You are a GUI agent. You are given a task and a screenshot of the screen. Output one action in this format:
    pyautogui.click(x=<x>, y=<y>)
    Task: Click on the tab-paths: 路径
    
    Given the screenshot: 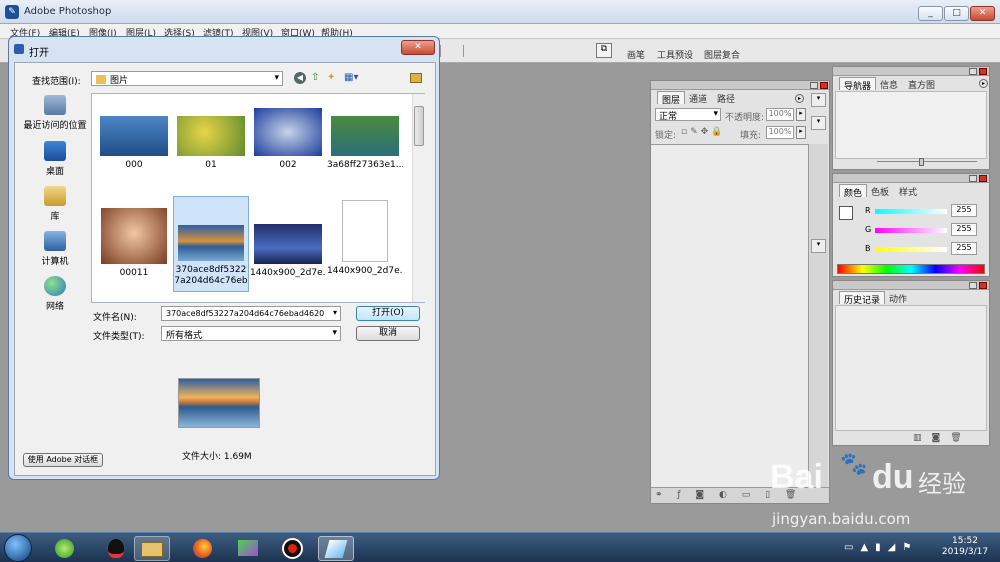 What is the action you would take?
    pyautogui.click(x=726, y=98)
    